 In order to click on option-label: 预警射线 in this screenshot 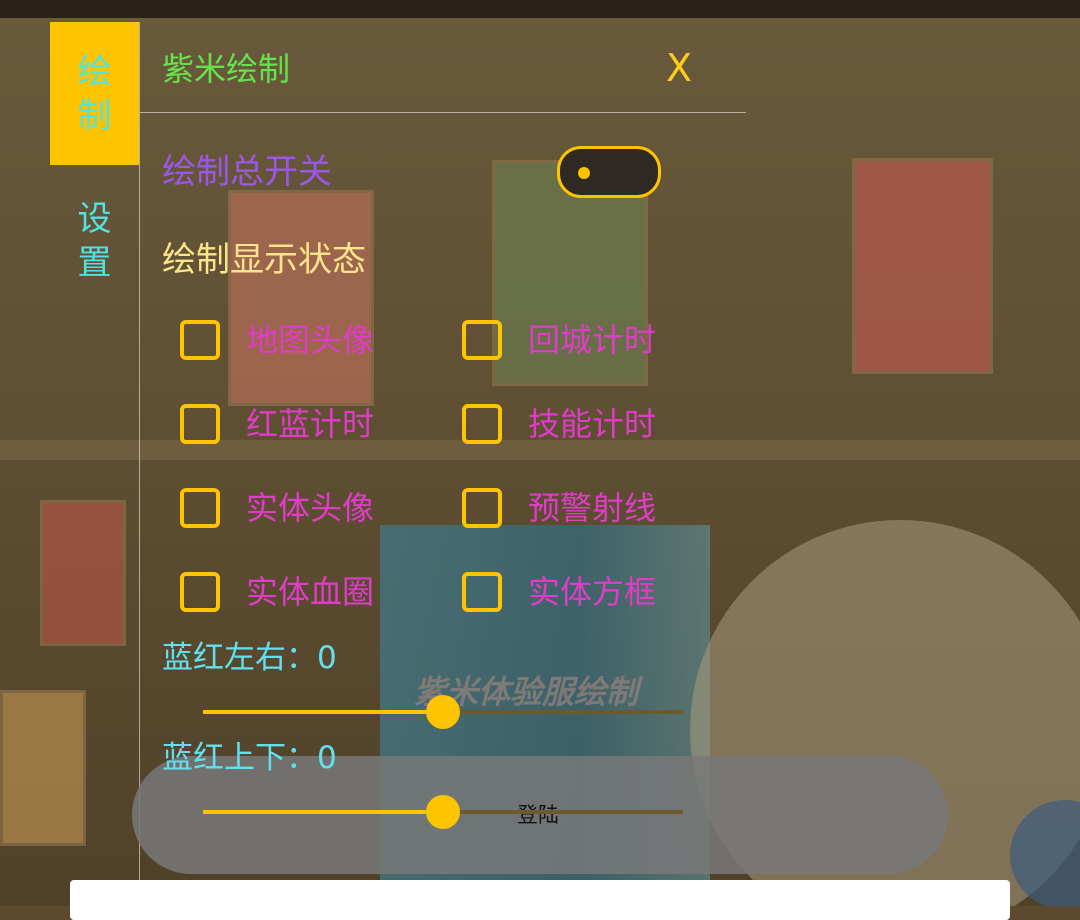, I will do `click(592, 508)`.